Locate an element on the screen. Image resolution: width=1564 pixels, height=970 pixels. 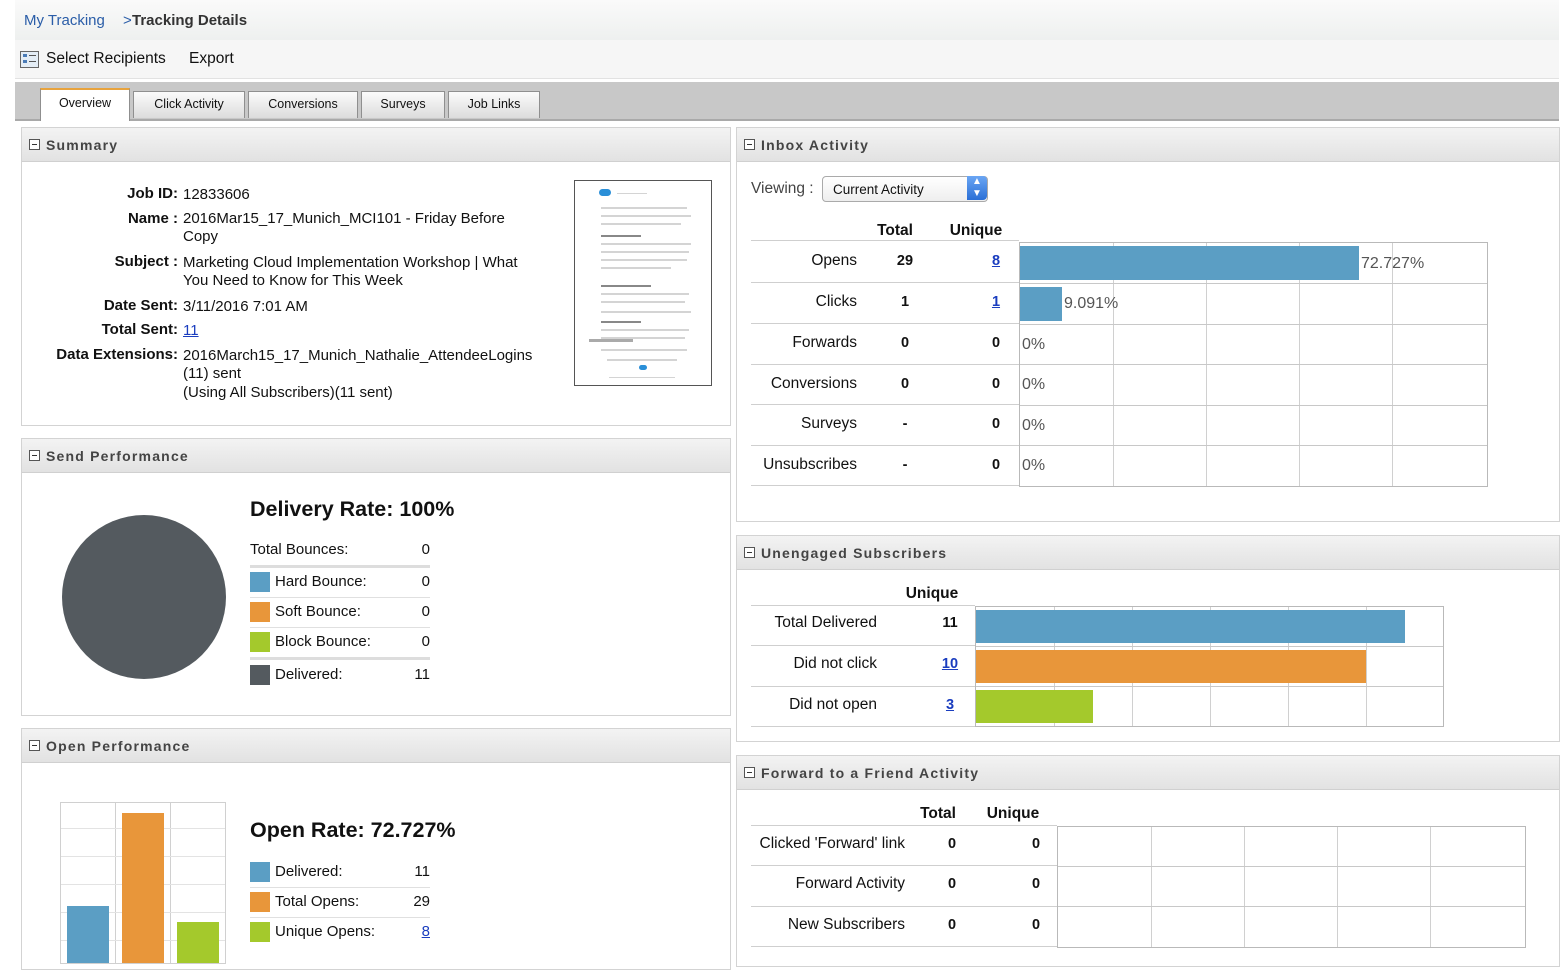
col-header-total: Total is located at coordinates (938, 813).